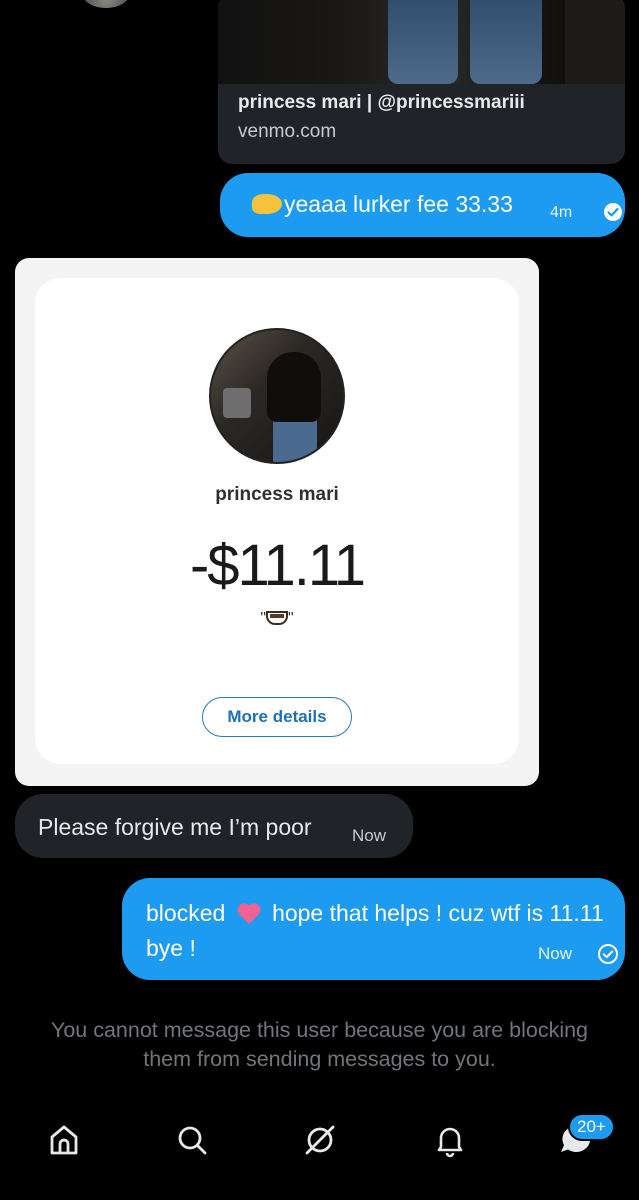  I want to click on heart-with-arrow-emoji-icon, so click(249, 913).